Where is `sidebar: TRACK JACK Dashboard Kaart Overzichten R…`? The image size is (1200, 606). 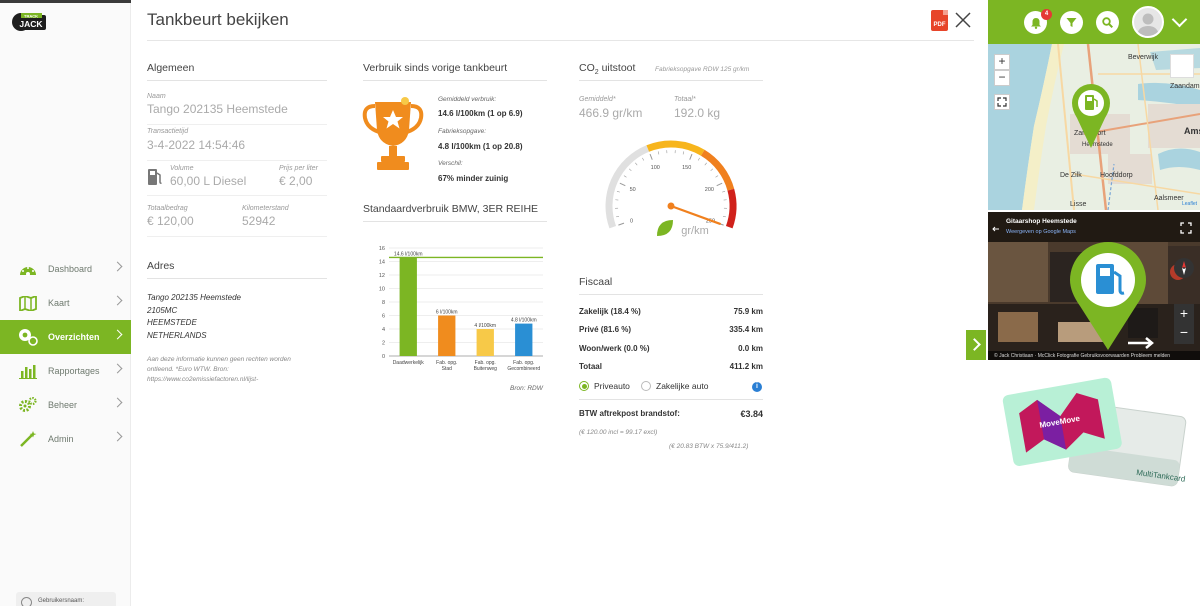
sidebar: TRACK JACK Dashboard Kaart Overzichten R… is located at coordinates (65, 303).